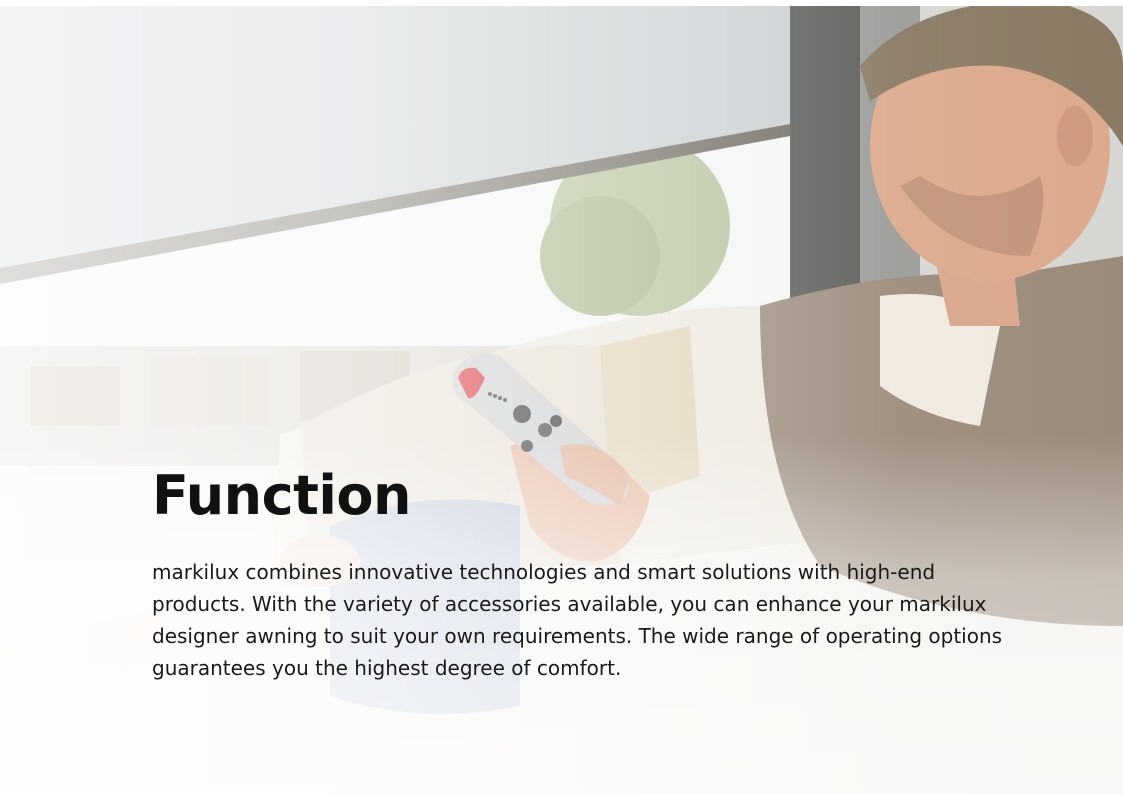 Image resolution: width=1123 pixels, height=794 pixels. What do you see at coordinates (281, 495) in the screenshot?
I see `page-title: Function` at bounding box center [281, 495].